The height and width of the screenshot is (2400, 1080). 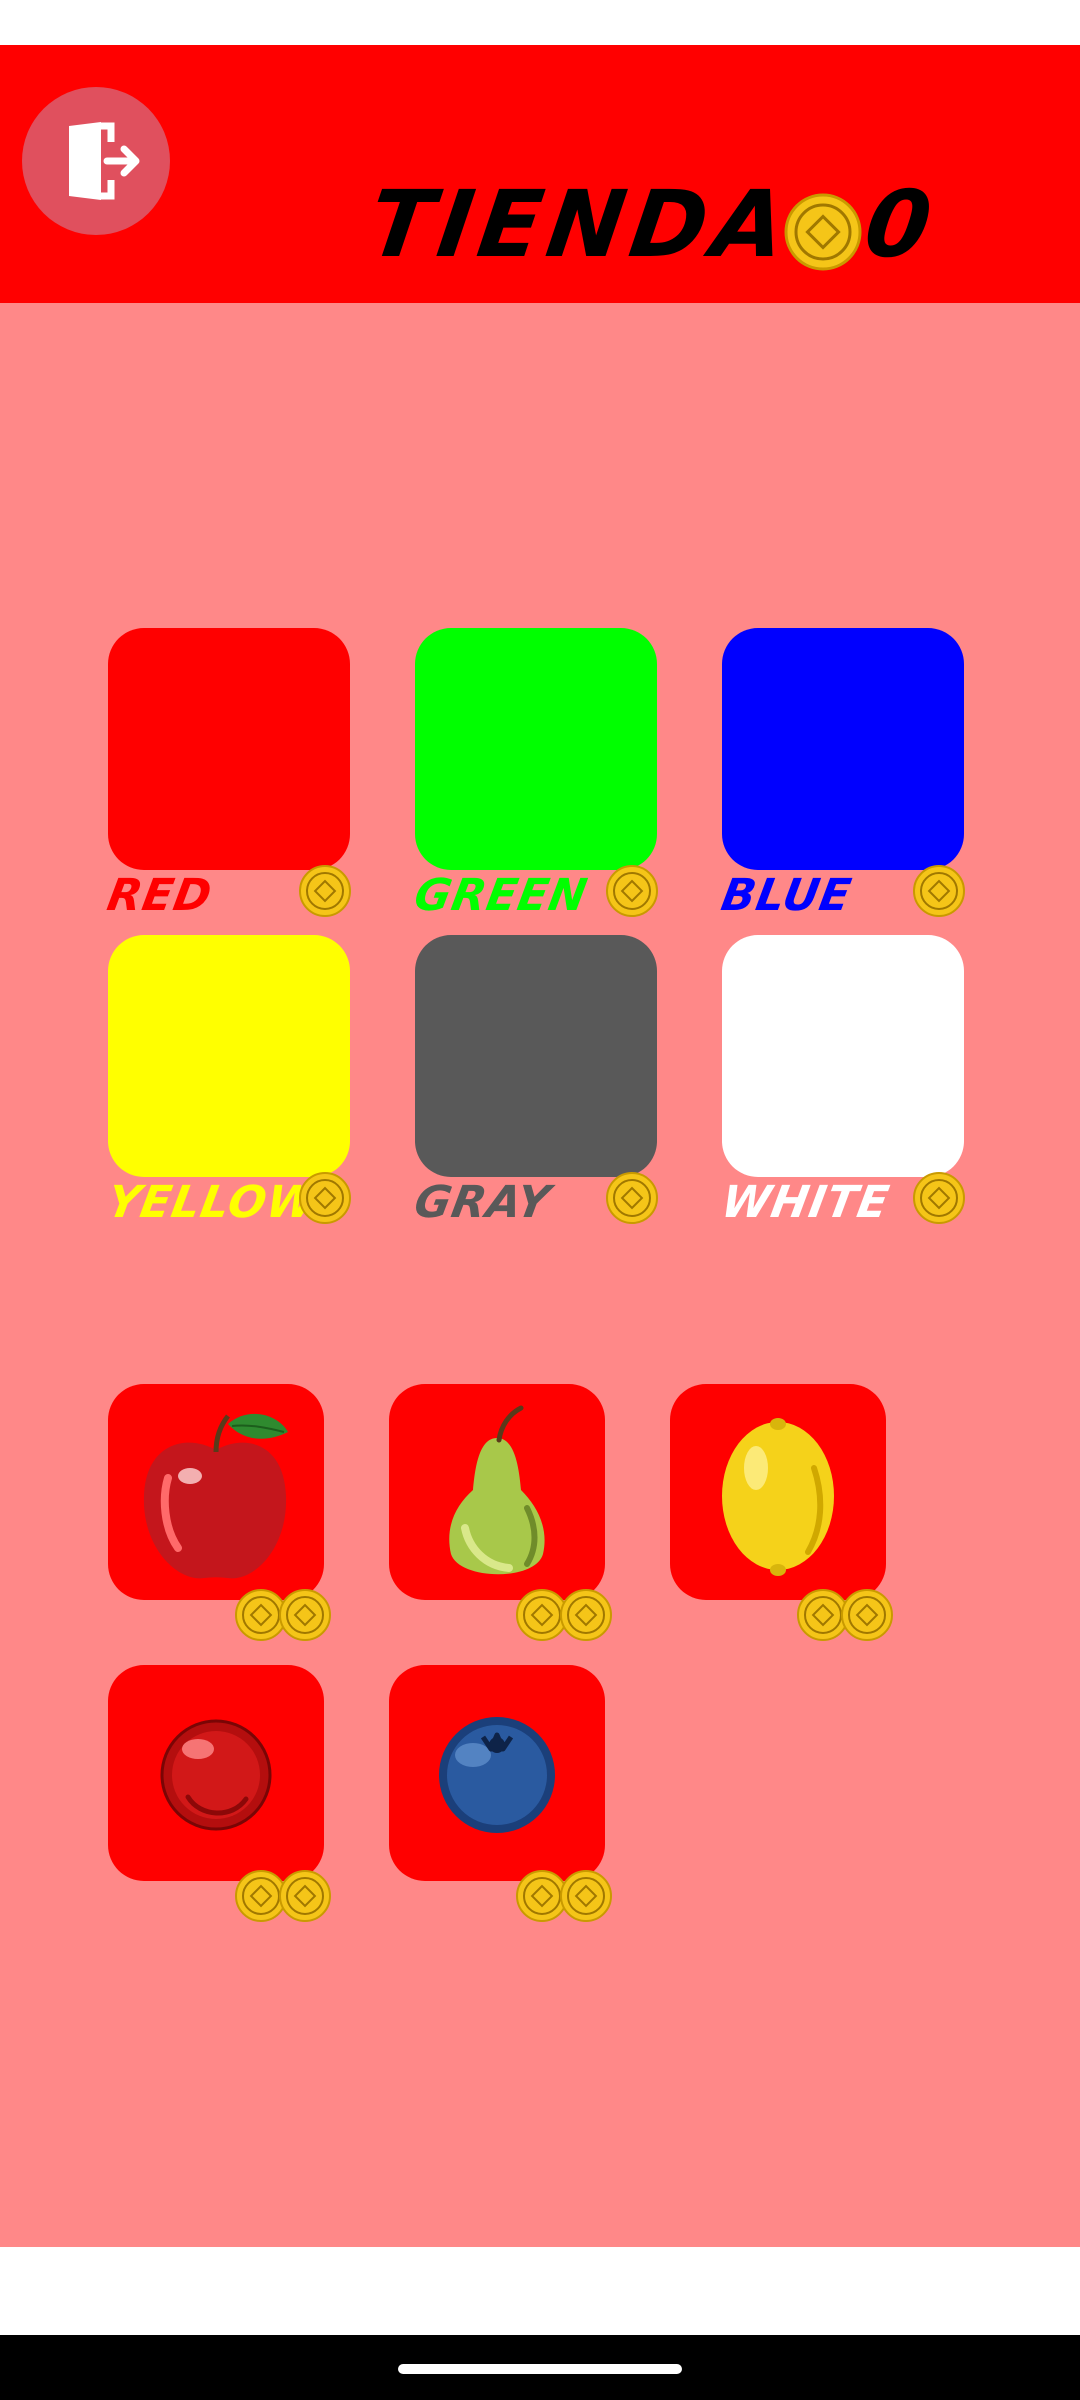 What do you see at coordinates (536, 749) in the screenshot?
I see `color-swatch-green` at bounding box center [536, 749].